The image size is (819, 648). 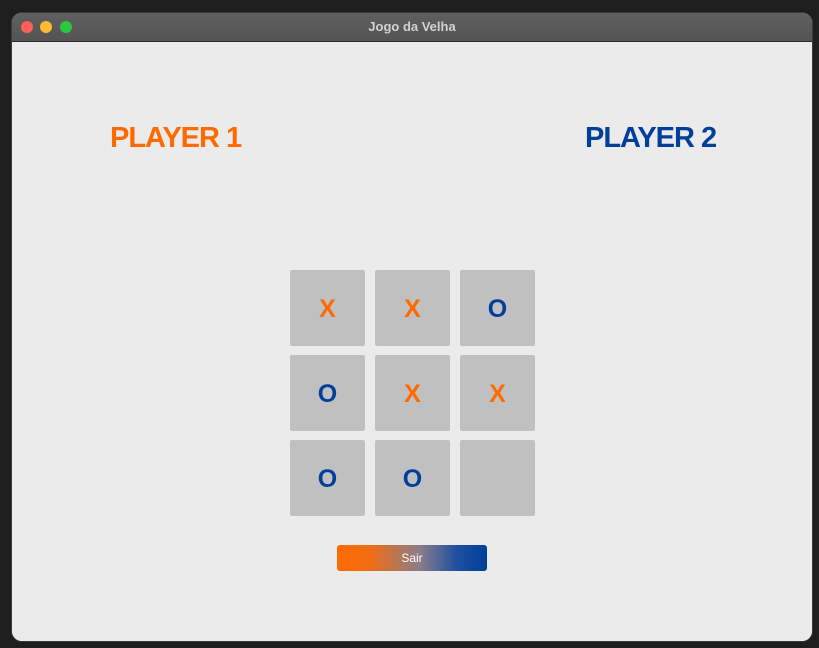 I want to click on board-cell-8: O, so click(x=412, y=478).